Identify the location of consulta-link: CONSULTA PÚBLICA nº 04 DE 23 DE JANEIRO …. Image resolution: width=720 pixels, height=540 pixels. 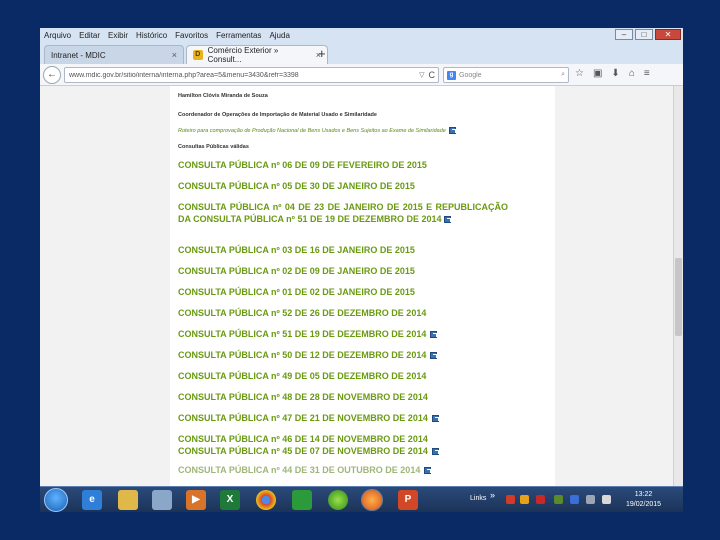
(343, 213).